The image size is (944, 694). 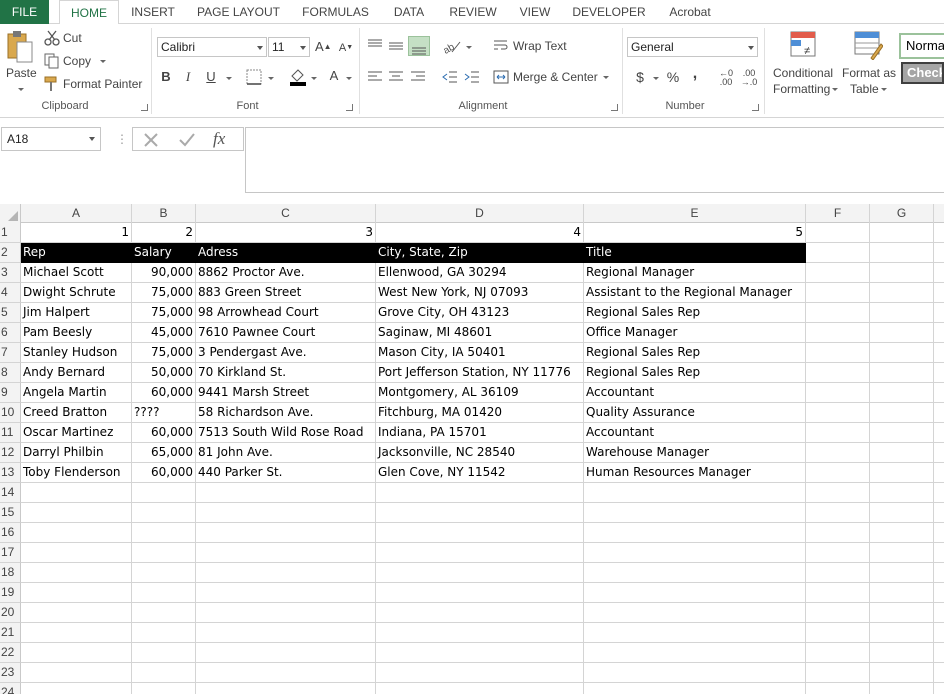 What do you see at coordinates (480, 293) in the screenshot?
I see `cell: West New York, NJ 07093` at bounding box center [480, 293].